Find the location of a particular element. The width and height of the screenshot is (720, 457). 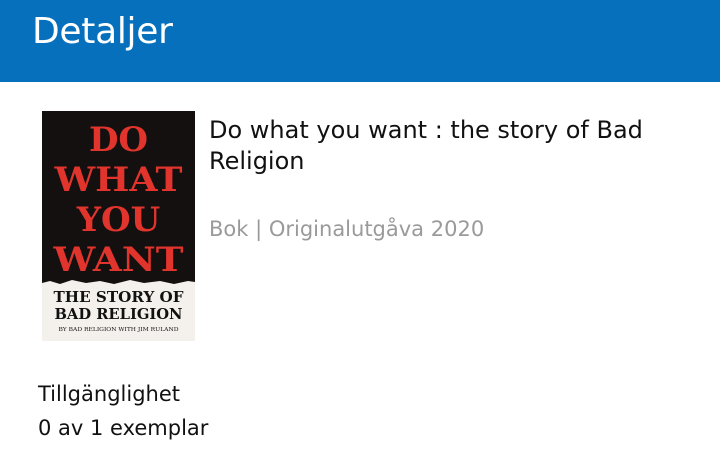

cover-title-line1: DO is located at coordinates (118, 140).